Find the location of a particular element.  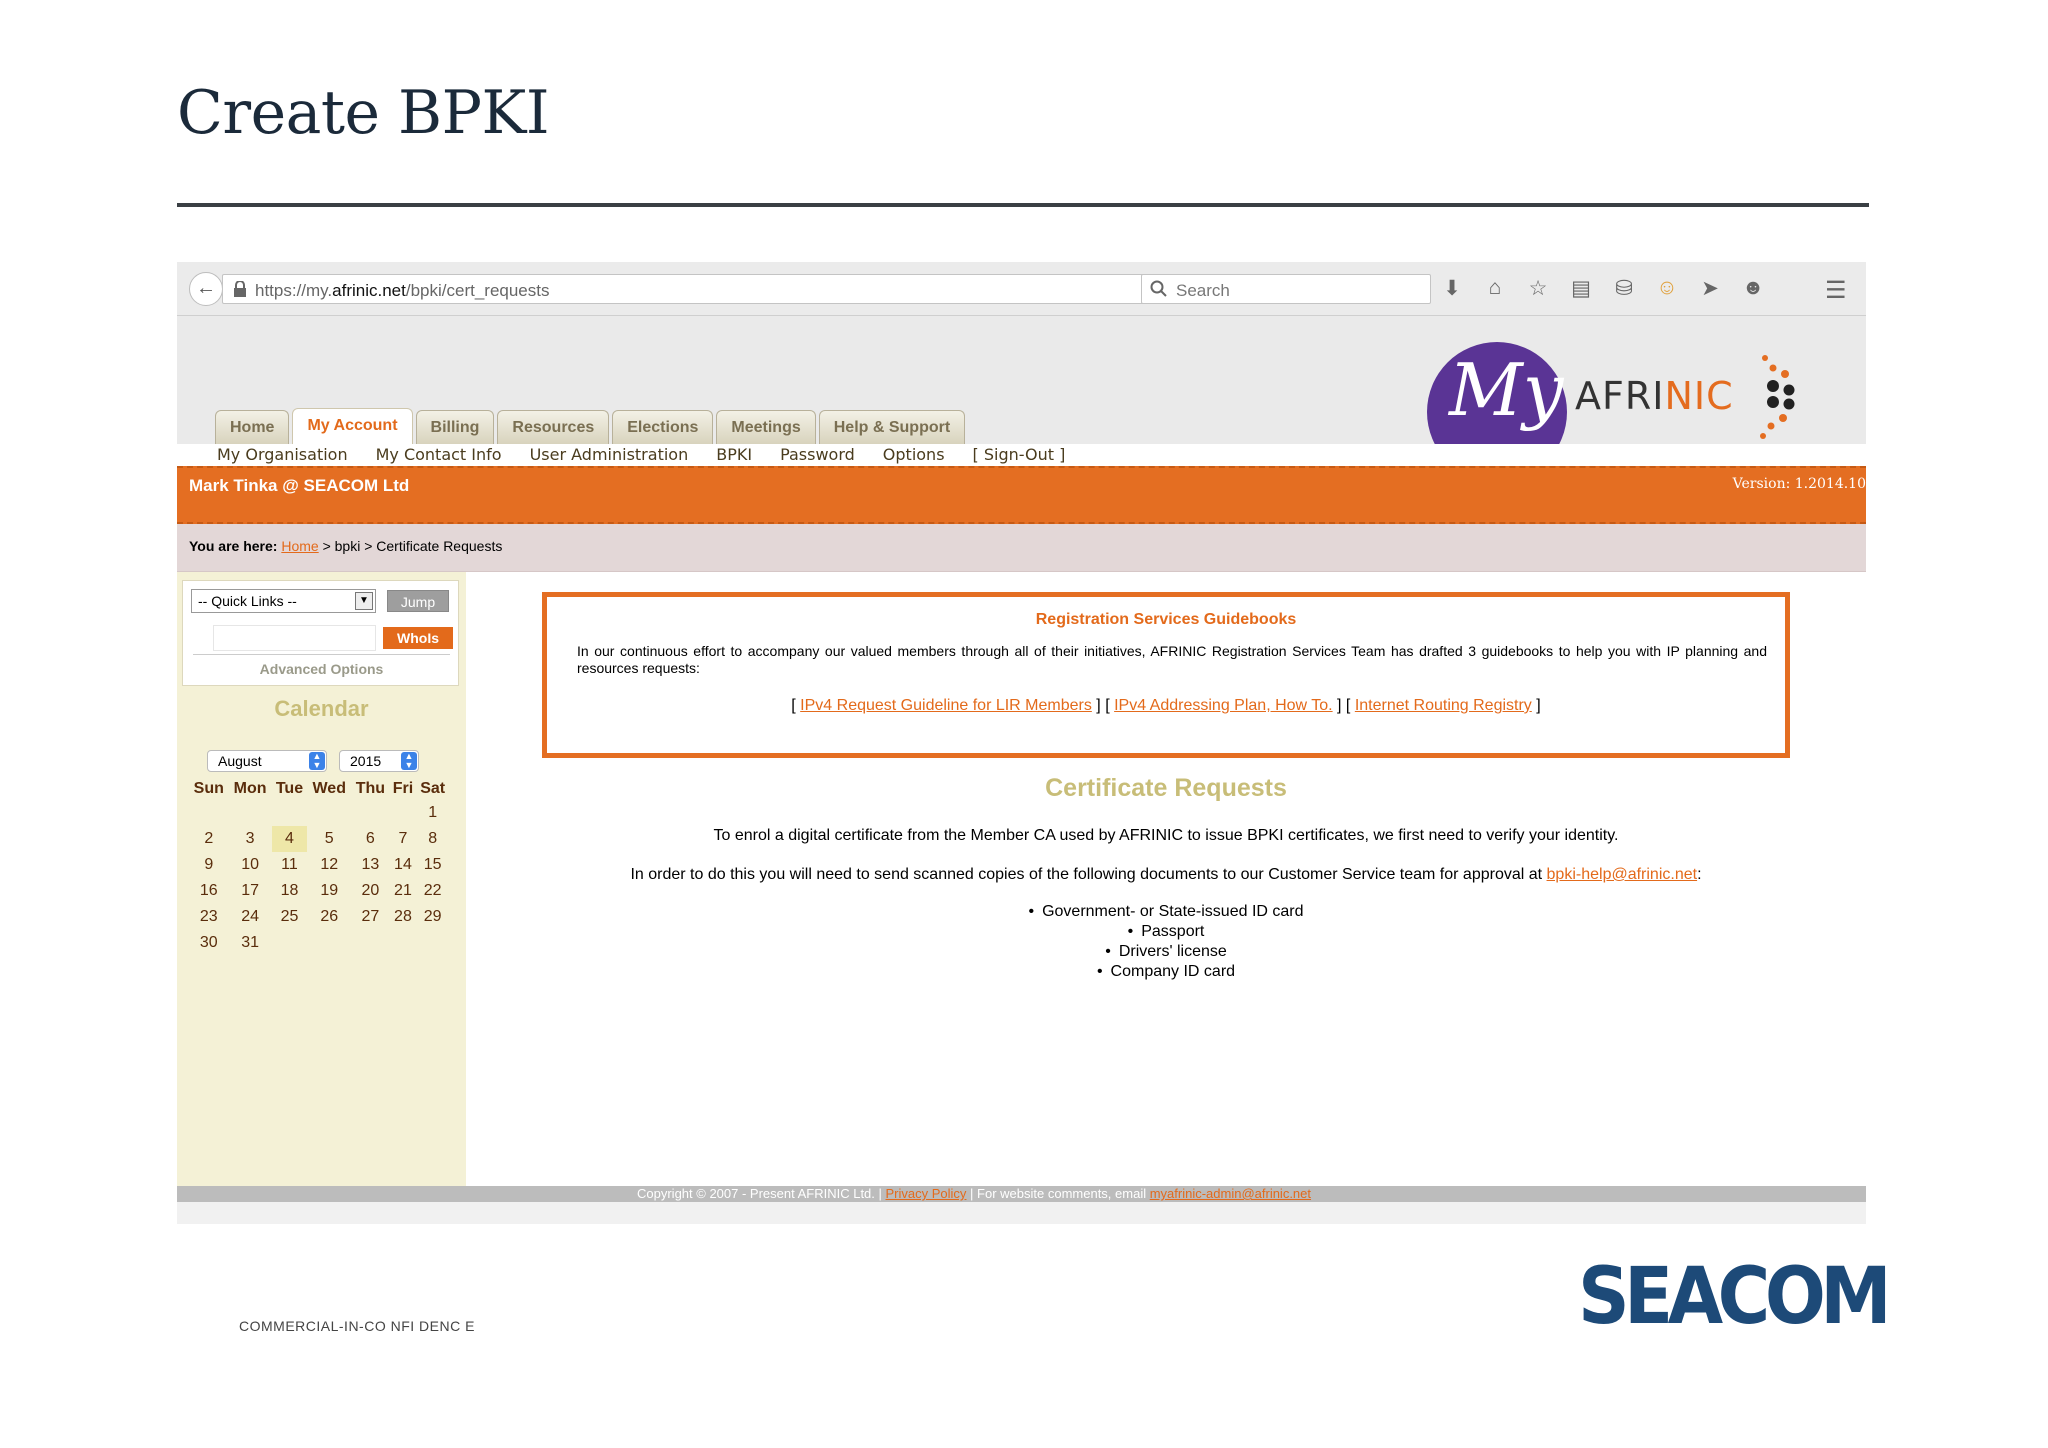

send-icon: ➤ is located at coordinates (1710, 289).